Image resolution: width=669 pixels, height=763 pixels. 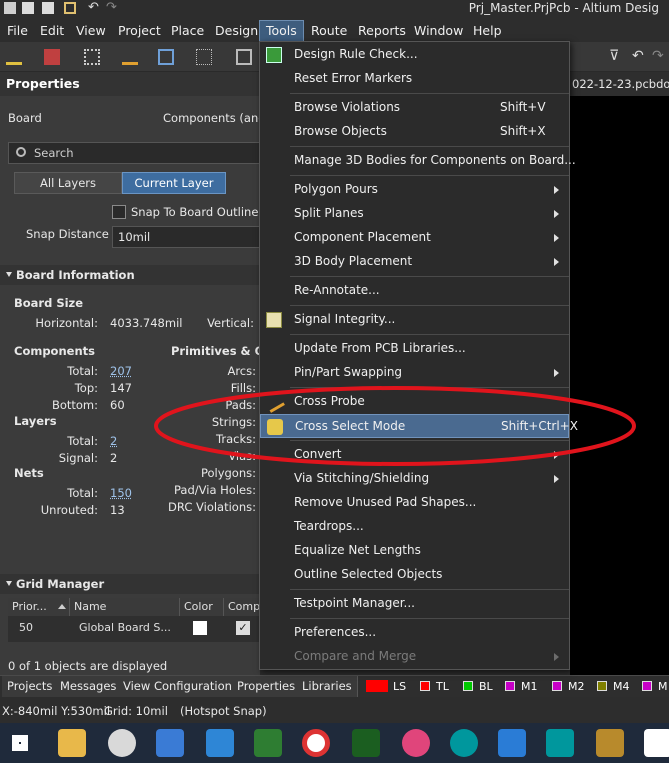 I want to click on align-icon, so click(x=130, y=57).